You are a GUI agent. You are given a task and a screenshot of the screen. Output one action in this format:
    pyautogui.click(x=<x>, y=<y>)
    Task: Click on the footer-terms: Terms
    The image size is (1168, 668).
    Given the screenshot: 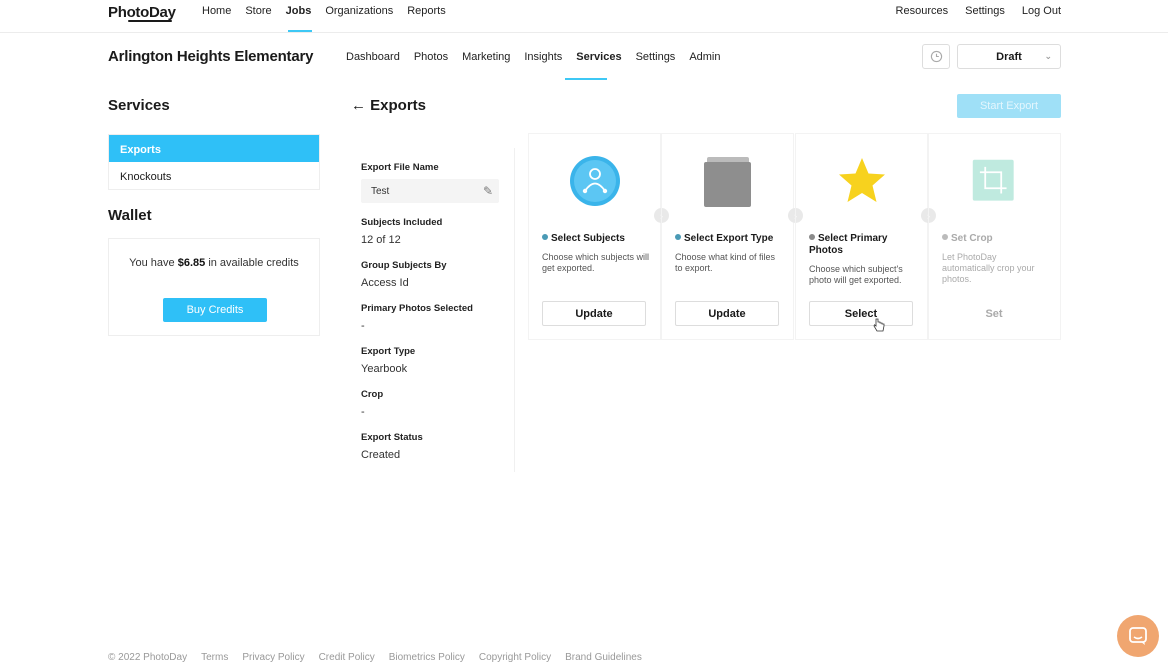 What is the action you would take?
    pyautogui.click(x=214, y=657)
    